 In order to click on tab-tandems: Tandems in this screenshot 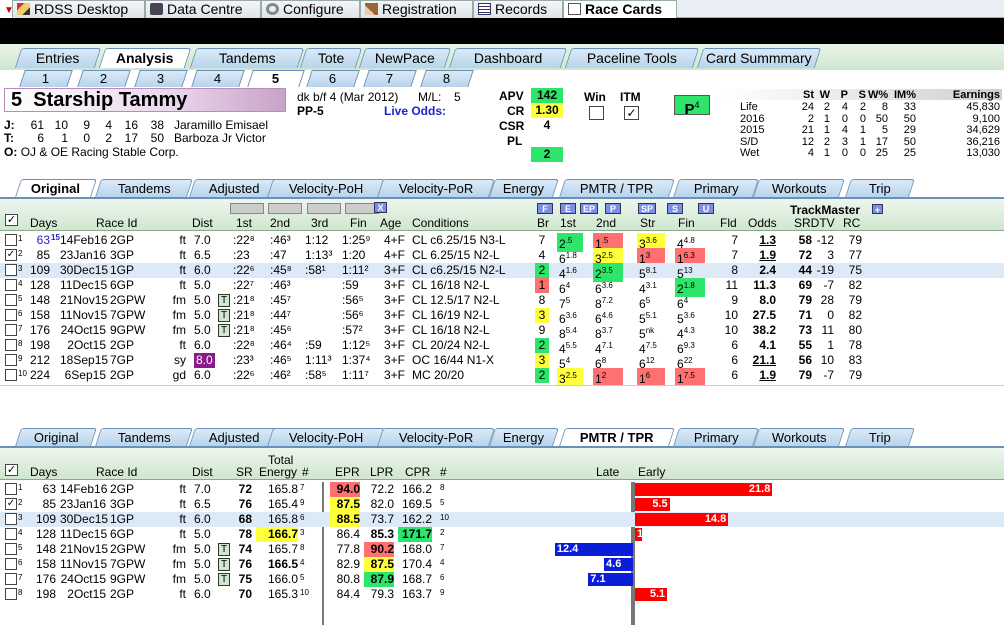, I will do `click(247, 58)`.